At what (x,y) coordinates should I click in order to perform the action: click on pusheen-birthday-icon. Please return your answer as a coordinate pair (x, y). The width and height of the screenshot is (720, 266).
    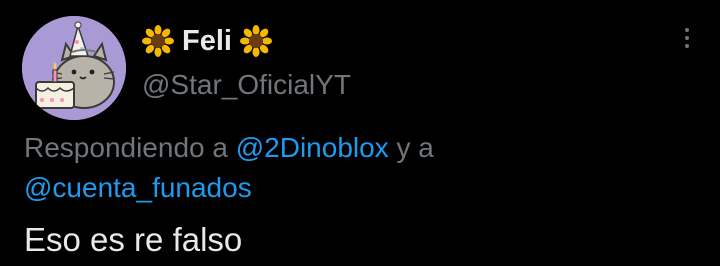
    Looking at the image, I should click on (74, 68).